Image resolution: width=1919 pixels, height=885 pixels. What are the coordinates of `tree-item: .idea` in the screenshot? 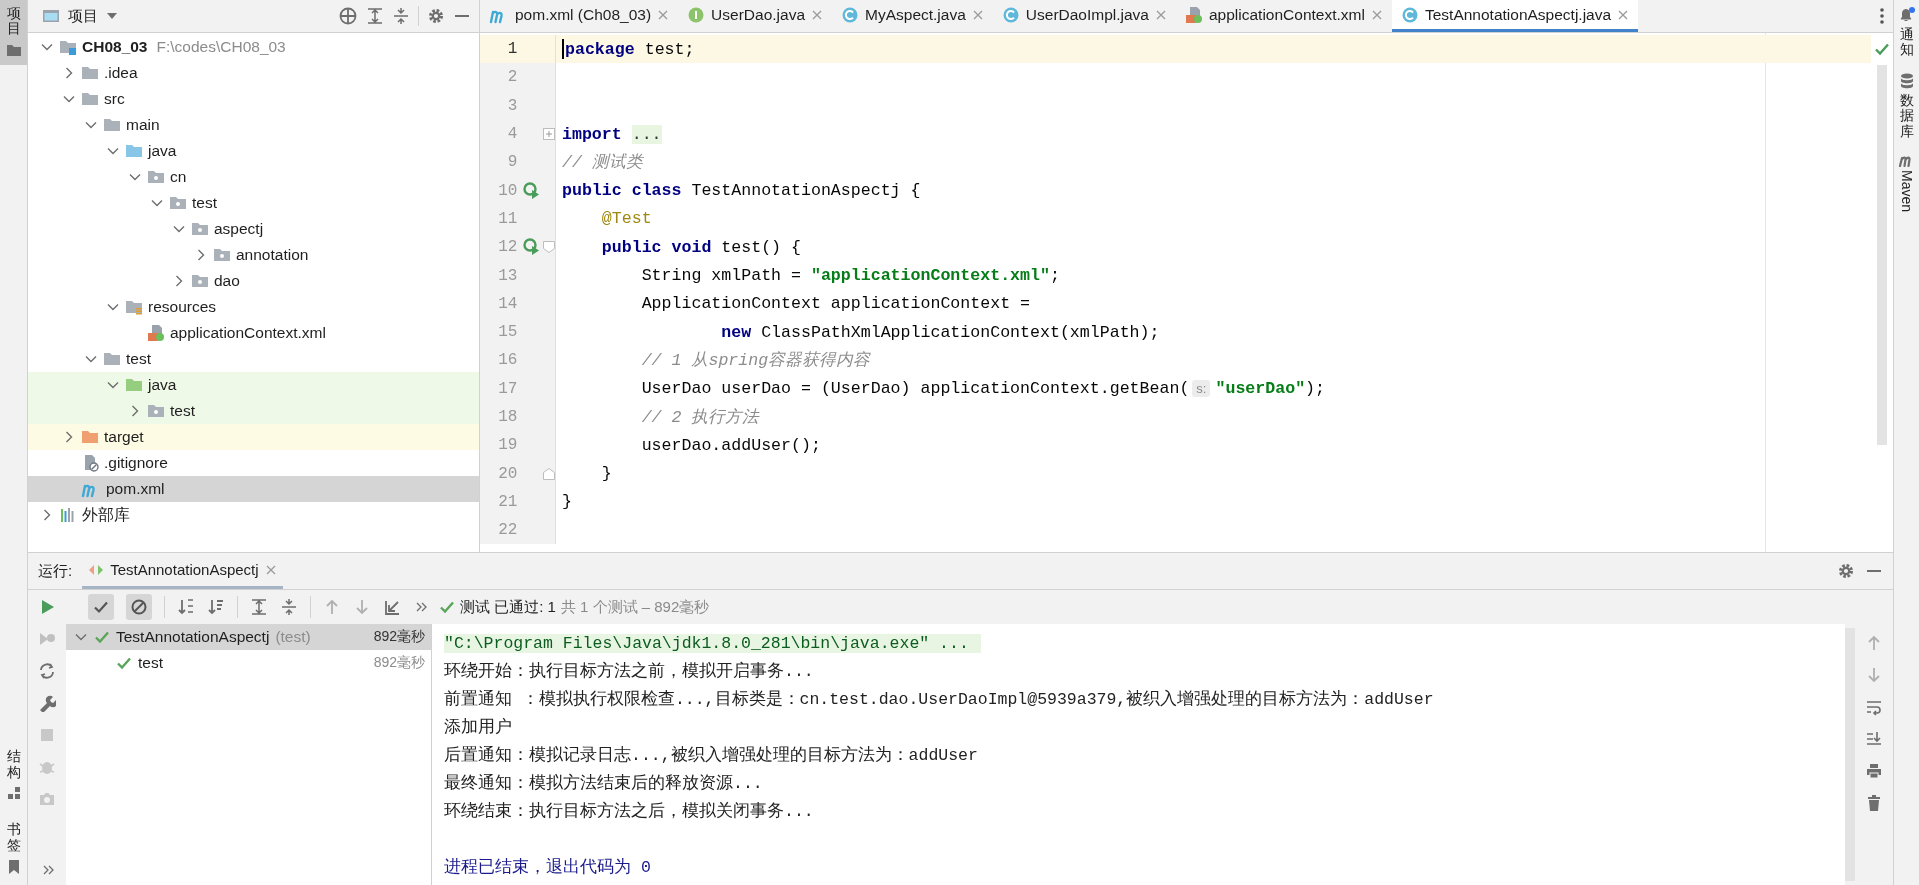 It's located at (253, 73).